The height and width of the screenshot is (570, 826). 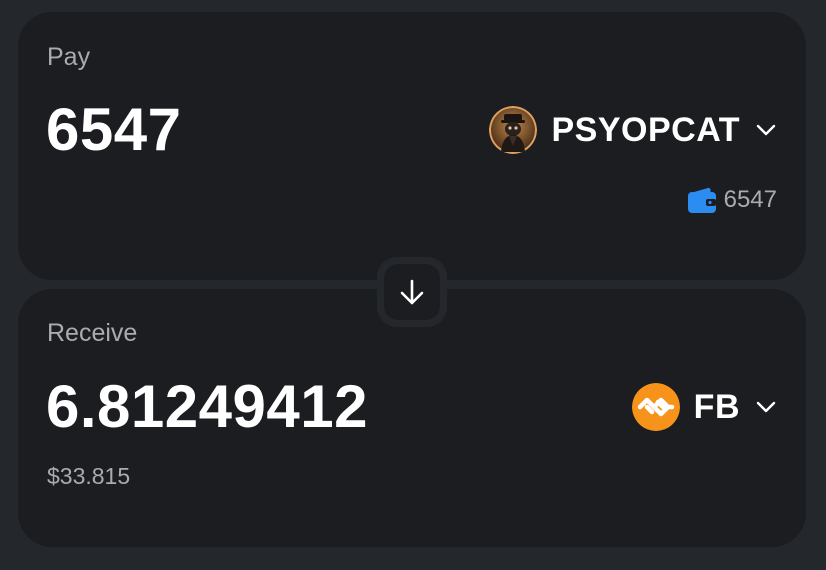 What do you see at coordinates (701, 200) in the screenshot?
I see `wallet-icon` at bounding box center [701, 200].